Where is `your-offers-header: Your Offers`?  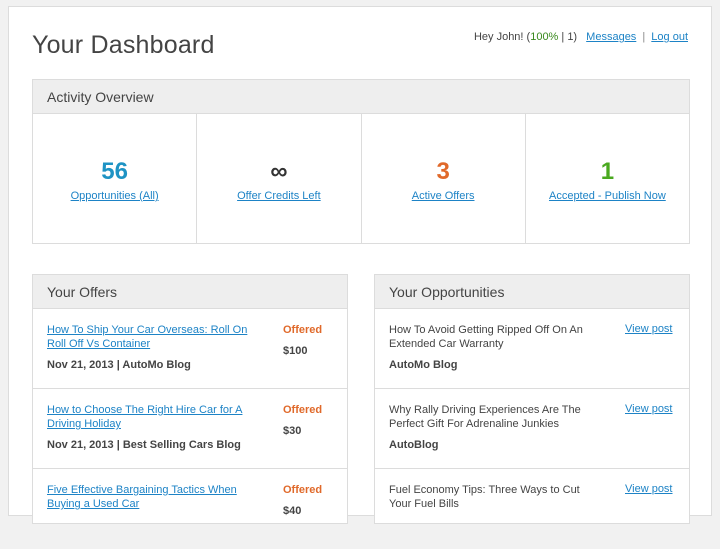 your-offers-header: Your Offers is located at coordinates (190, 292).